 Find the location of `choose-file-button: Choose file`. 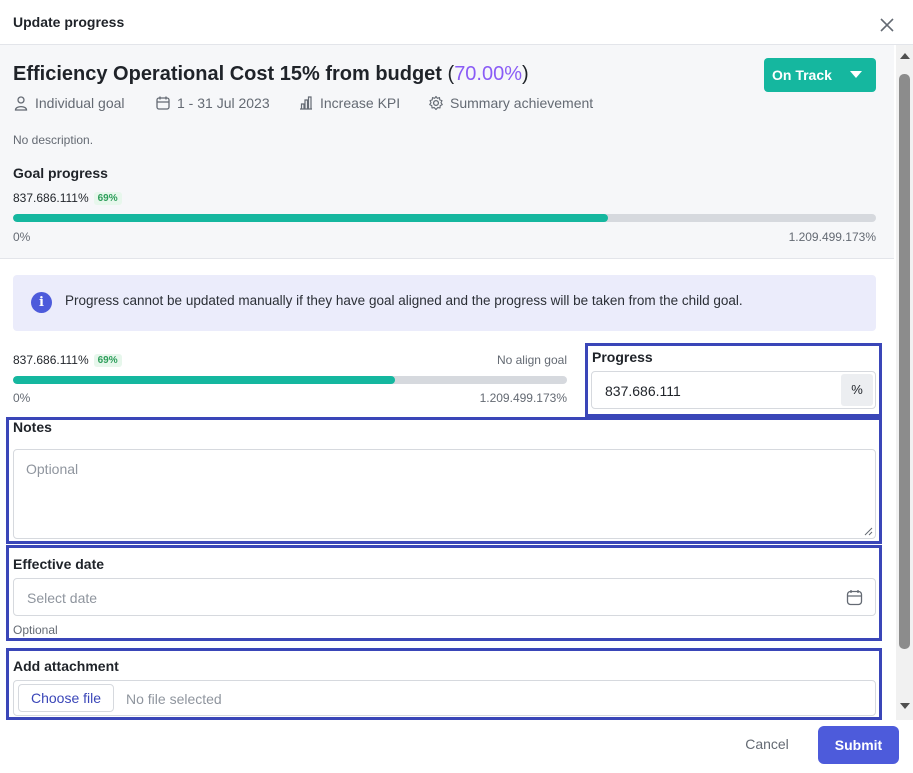

choose-file-button: Choose file is located at coordinates (66, 698).